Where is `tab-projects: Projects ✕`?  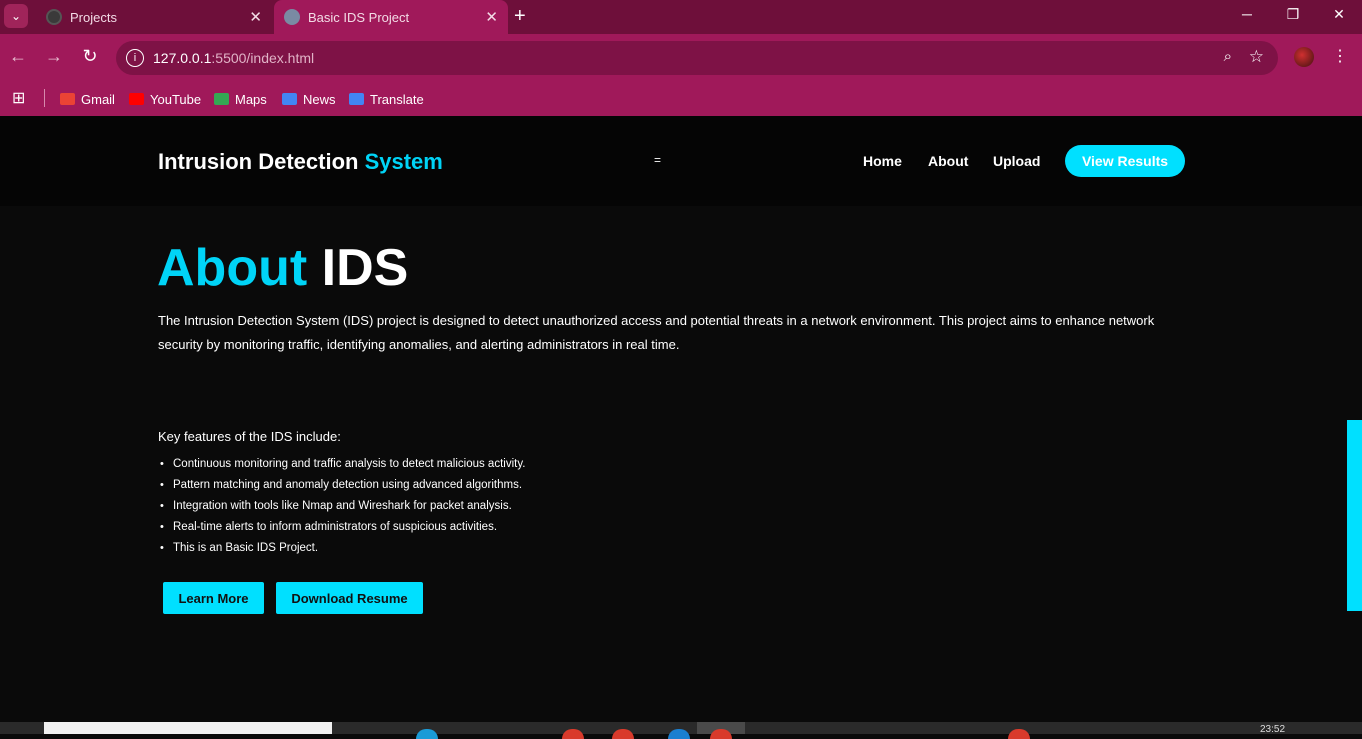 tab-projects: Projects ✕ is located at coordinates (154, 17).